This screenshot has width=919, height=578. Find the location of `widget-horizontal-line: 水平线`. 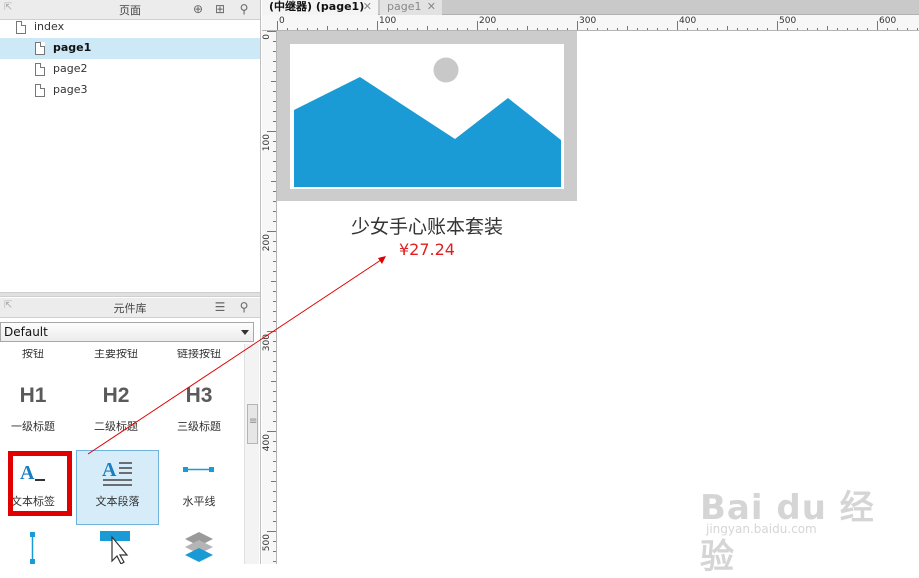

widget-horizontal-line: 水平线 is located at coordinates (199, 488).